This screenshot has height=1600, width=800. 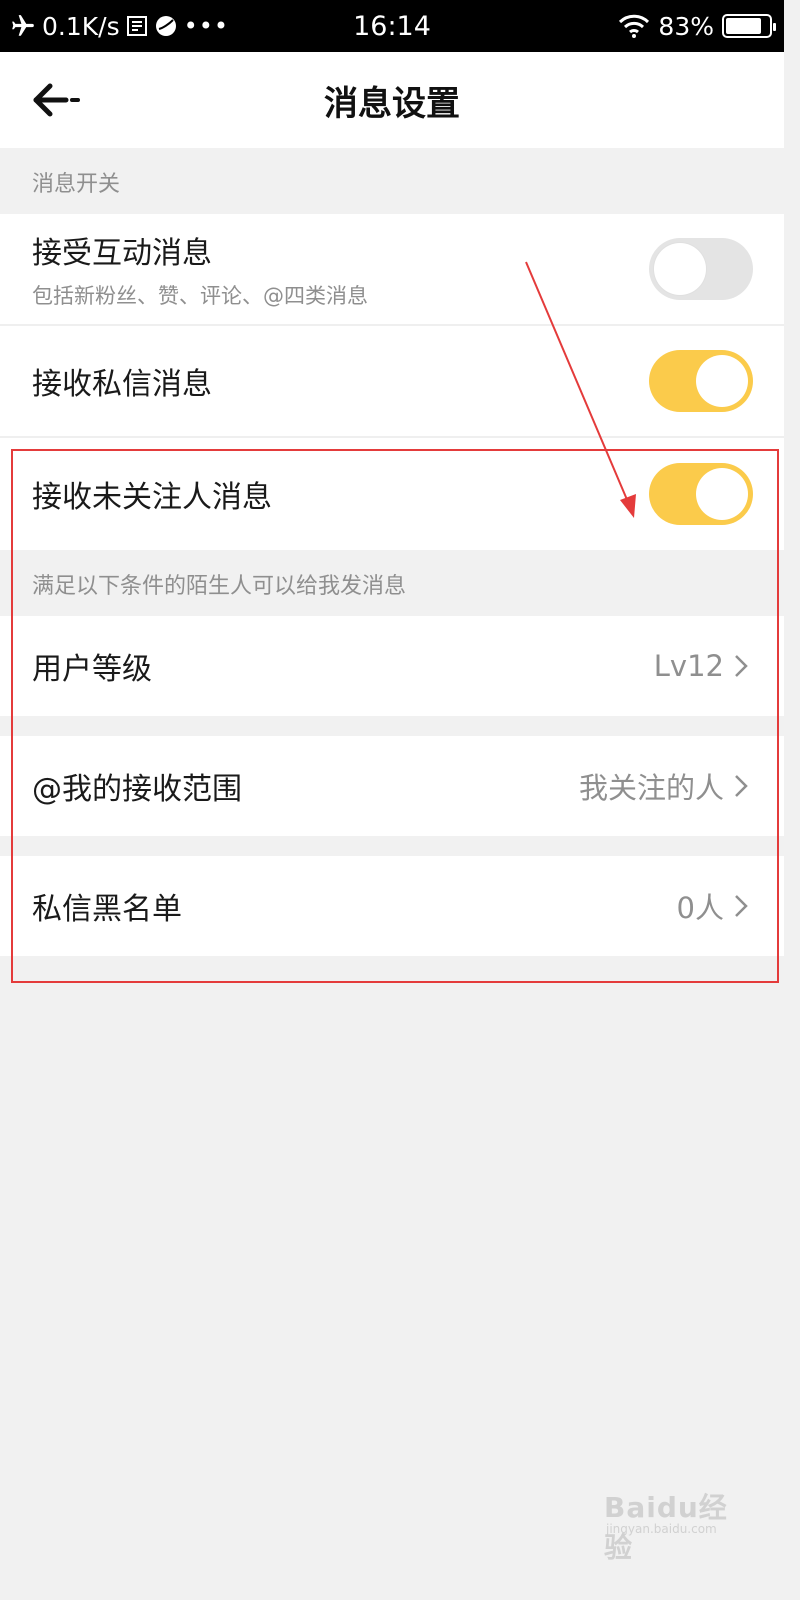 What do you see at coordinates (136, 26) in the screenshot?
I see `notification-icon` at bounding box center [136, 26].